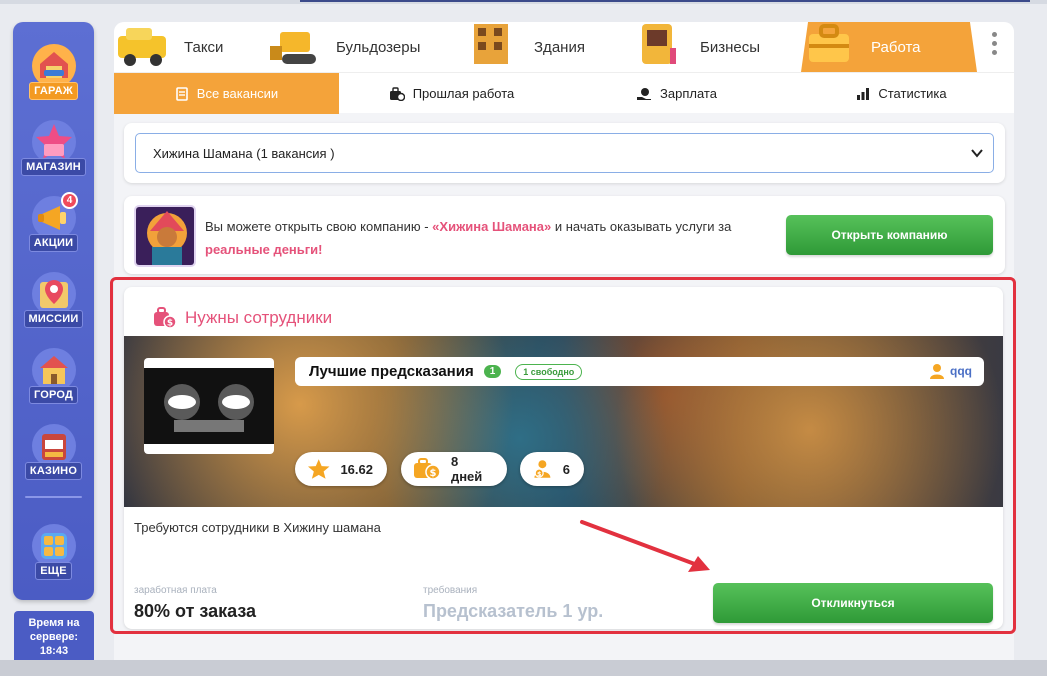 The width and height of the screenshot is (1047, 676). Describe the element at coordinates (53, 395) in the screenshot. I see `sidebar-item-label: ГОРОД` at that location.